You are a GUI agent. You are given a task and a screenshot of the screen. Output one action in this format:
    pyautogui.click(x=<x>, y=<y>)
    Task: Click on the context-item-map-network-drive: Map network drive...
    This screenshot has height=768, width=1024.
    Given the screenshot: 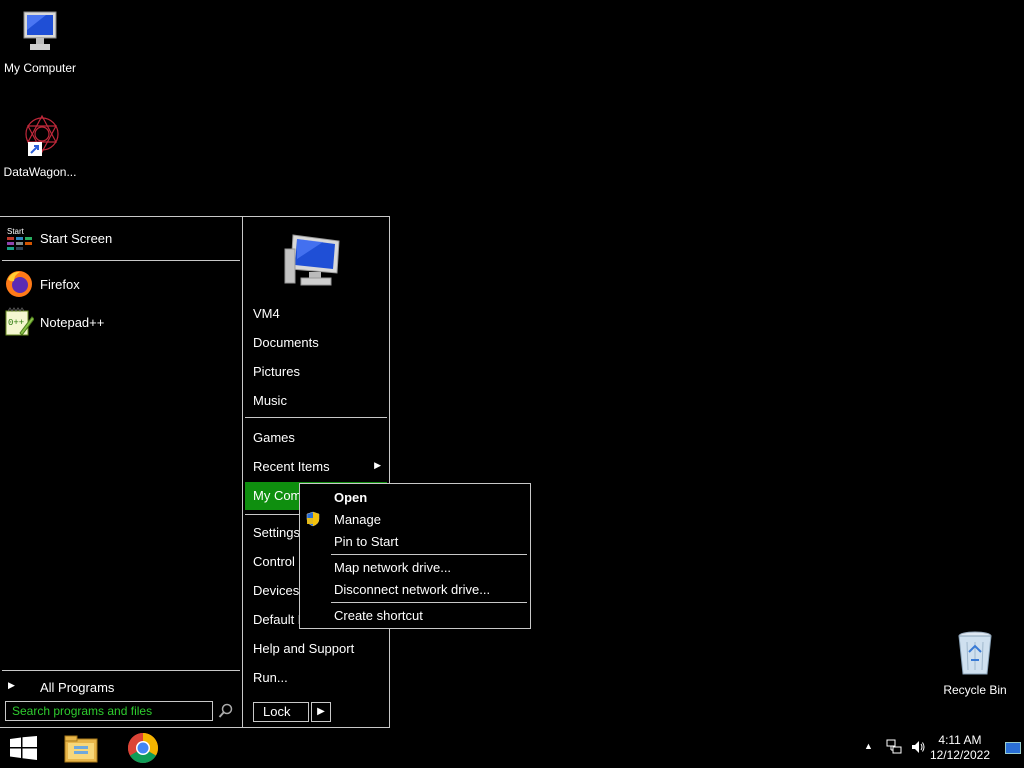 What is the action you would take?
    pyautogui.click(x=392, y=567)
    